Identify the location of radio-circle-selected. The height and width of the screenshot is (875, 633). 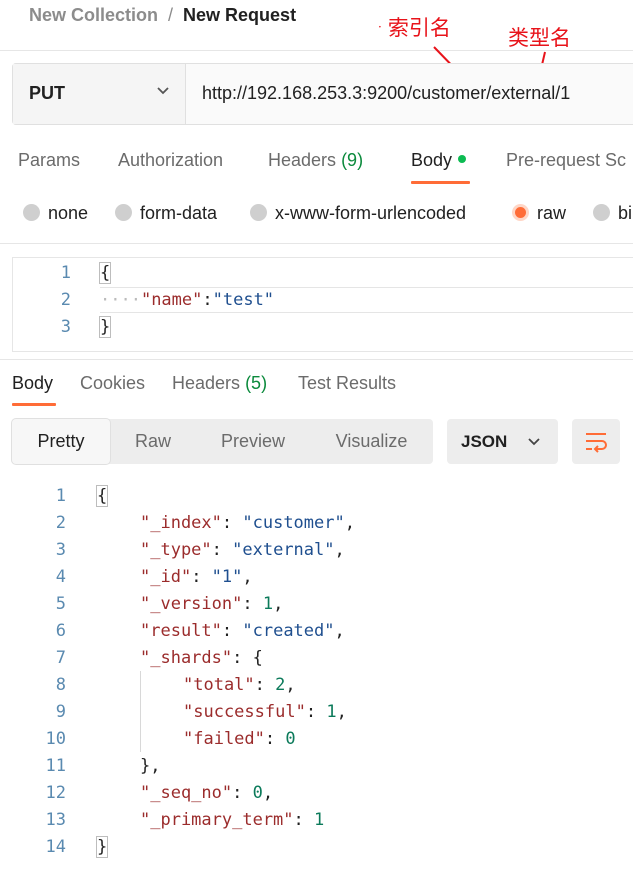
(520, 212).